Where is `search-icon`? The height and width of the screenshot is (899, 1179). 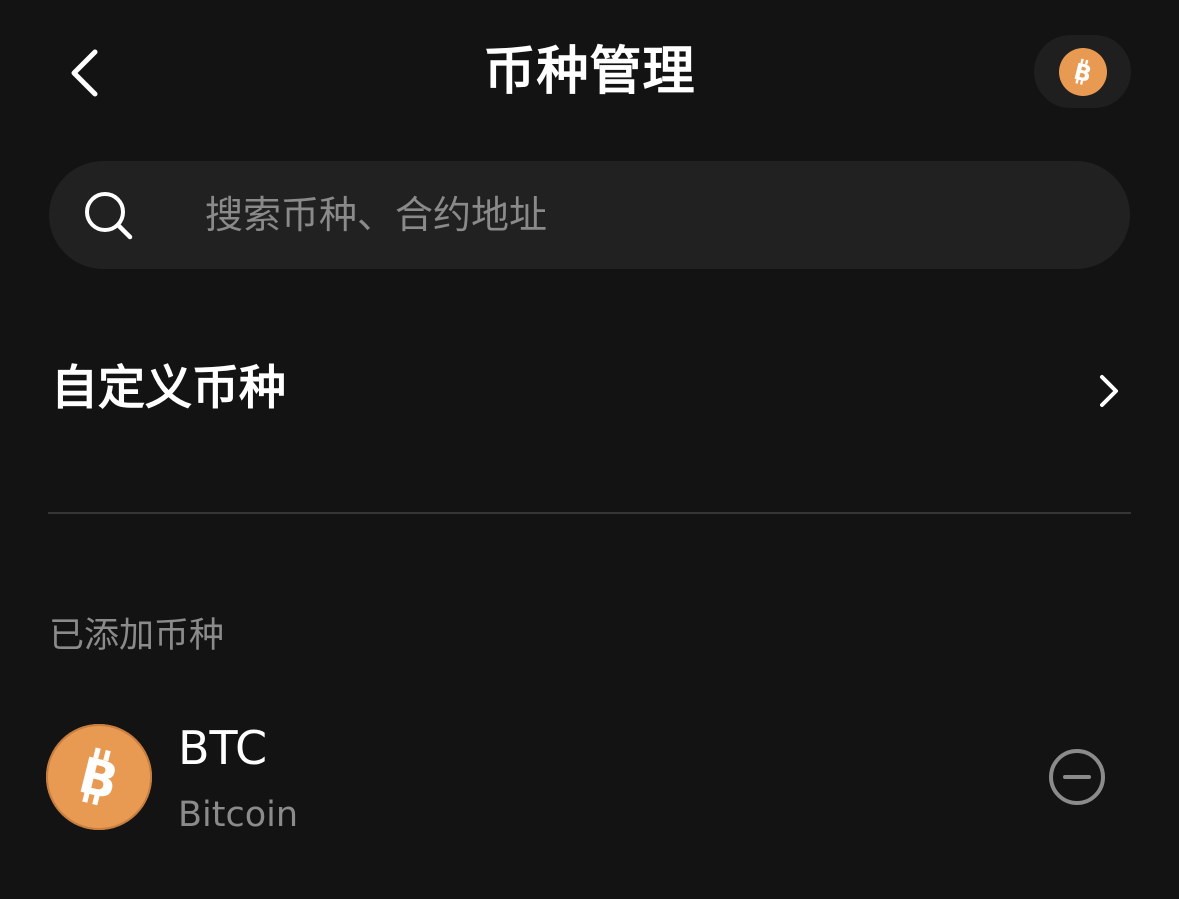
search-icon is located at coordinates (109, 216).